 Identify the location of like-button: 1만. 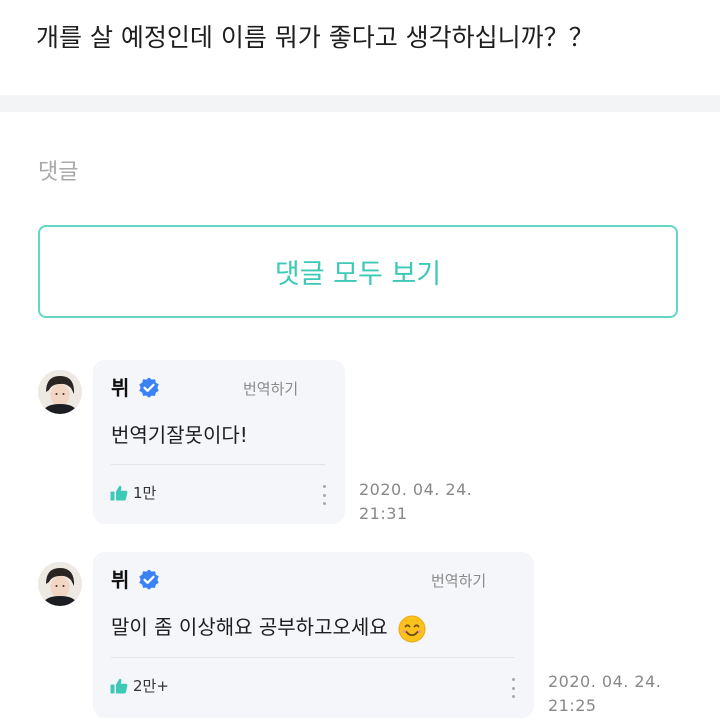
(132, 492).